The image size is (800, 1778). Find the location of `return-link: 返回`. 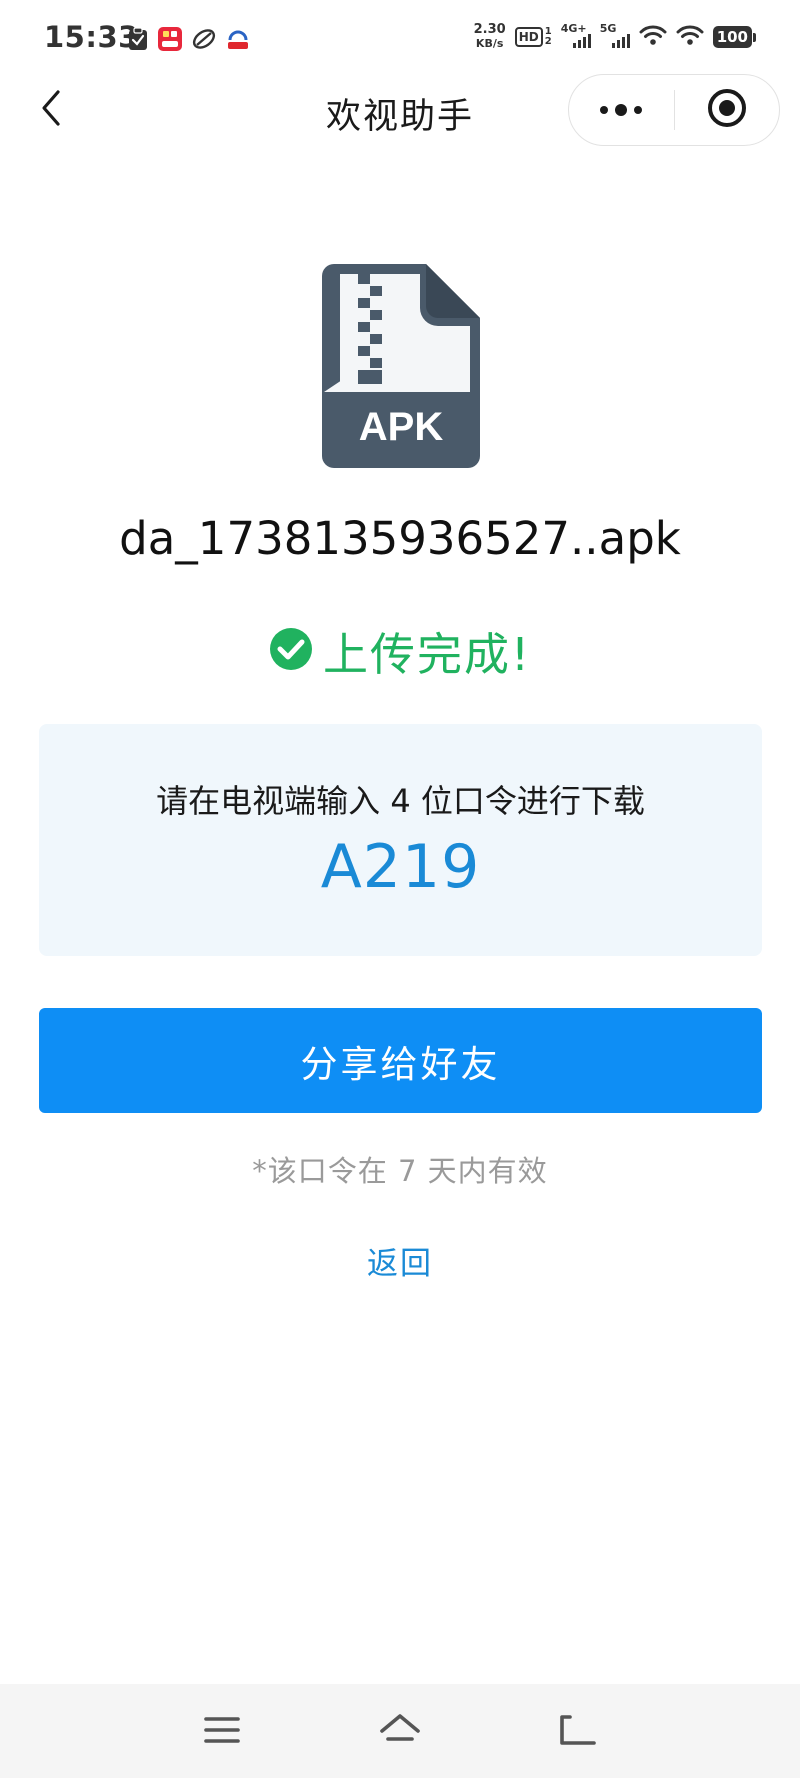

return-link: 返回 is located at coordinates (400, 1260).